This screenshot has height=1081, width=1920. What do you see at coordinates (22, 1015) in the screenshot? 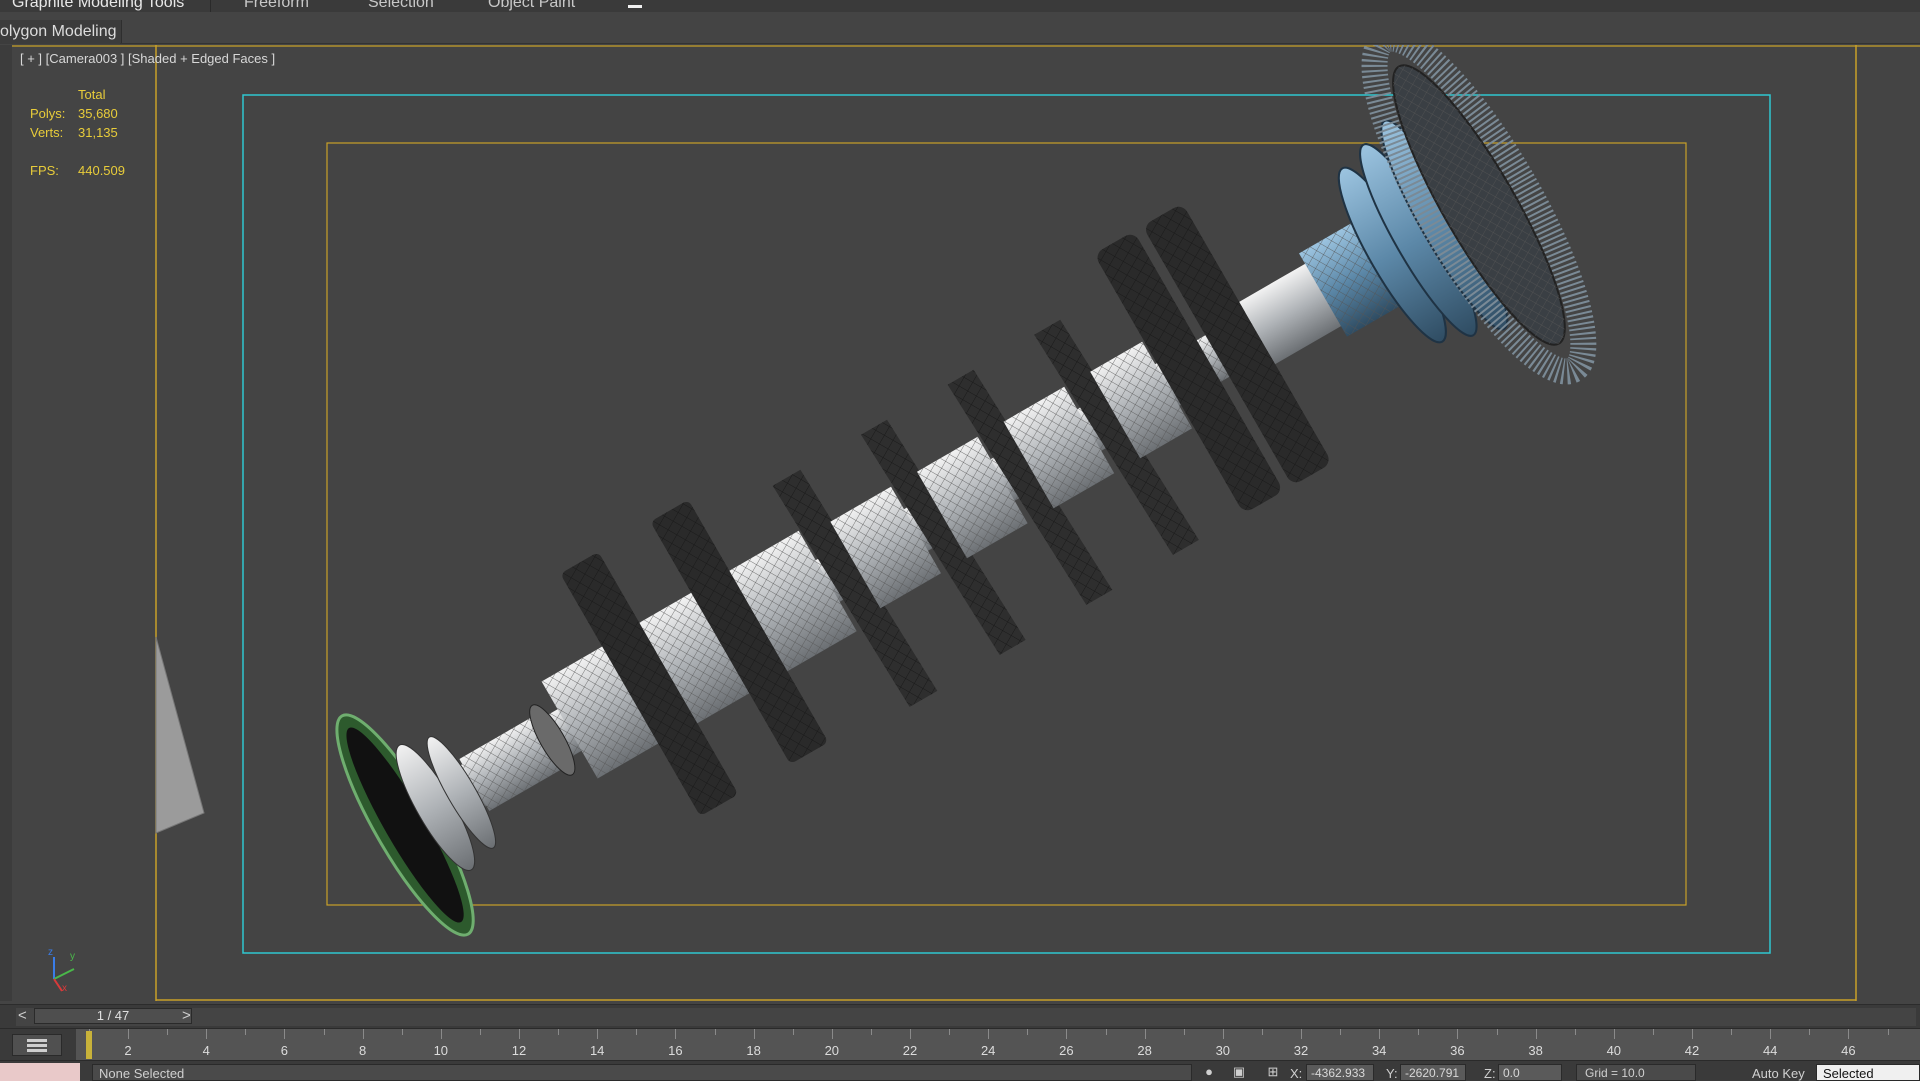
I see `prev-frame-button: <` at bounding box center [22, 1015].